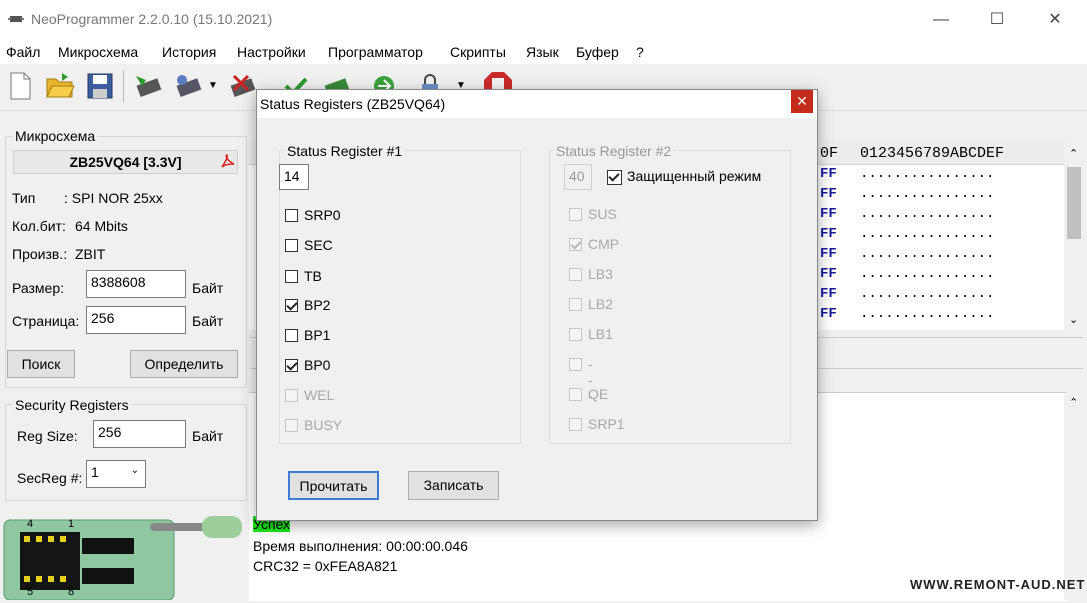 Image resolution: width=1087 pixels, height=603 pixels. I want to click on log-scrollbar: ⌃, so click(1074, 497).